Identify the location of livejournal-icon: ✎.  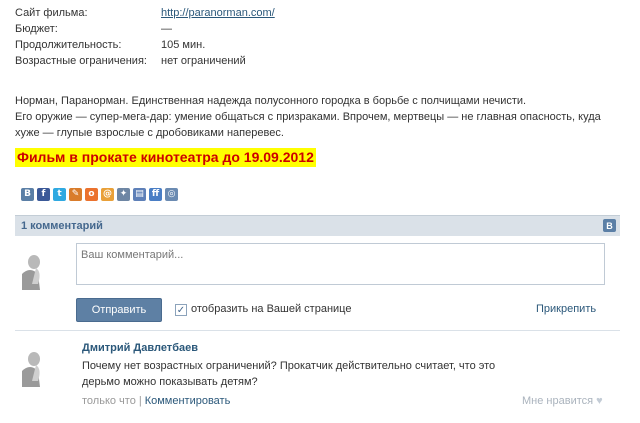
(75, 194).